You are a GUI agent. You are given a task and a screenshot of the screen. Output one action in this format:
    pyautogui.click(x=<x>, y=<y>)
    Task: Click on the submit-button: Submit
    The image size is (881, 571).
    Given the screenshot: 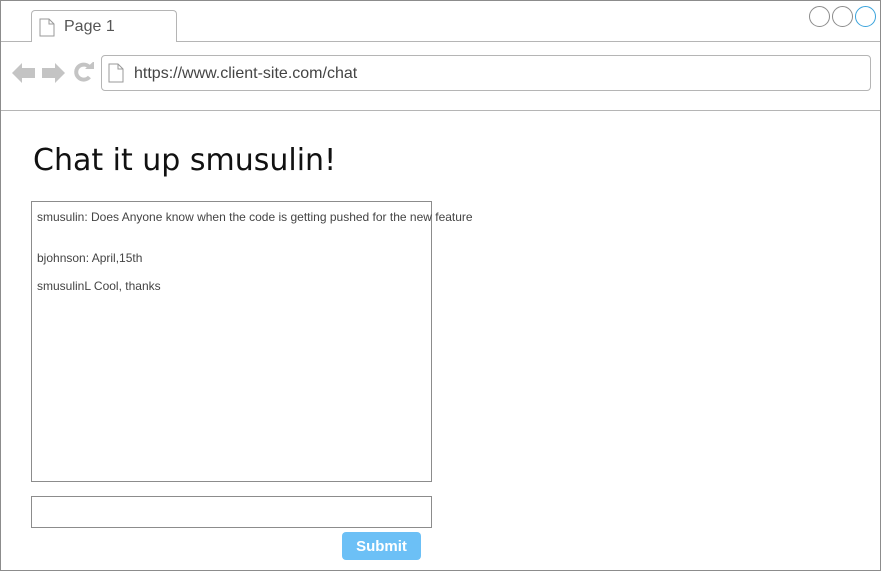 What is the action you would take?
    pyautogui.click(x=381, y=546)
    